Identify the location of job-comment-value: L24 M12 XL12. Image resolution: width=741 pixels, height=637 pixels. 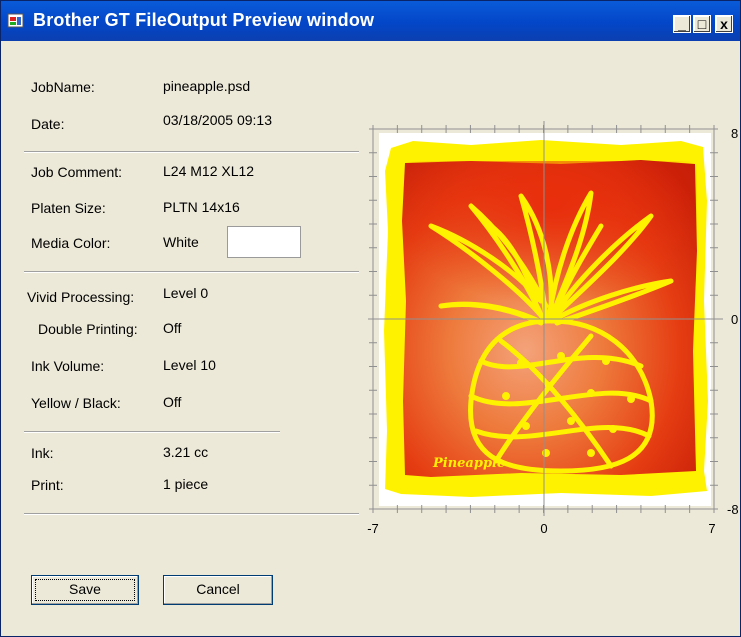
(209, 171).